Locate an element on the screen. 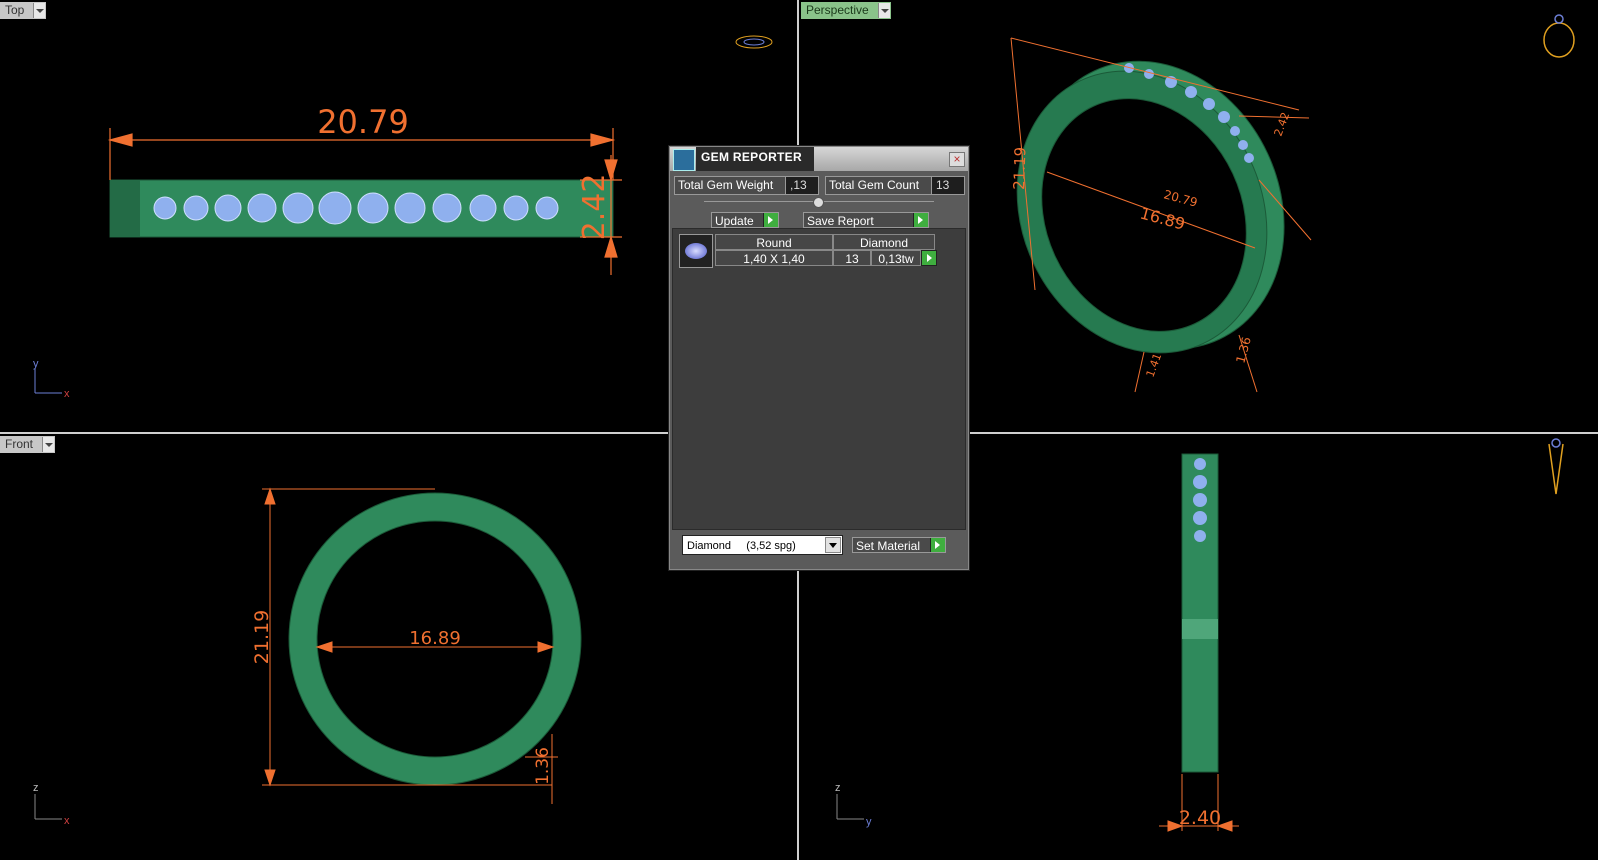 The image size is (1598, 860). collapse-handle-icon is located at coordinates (818, 202).